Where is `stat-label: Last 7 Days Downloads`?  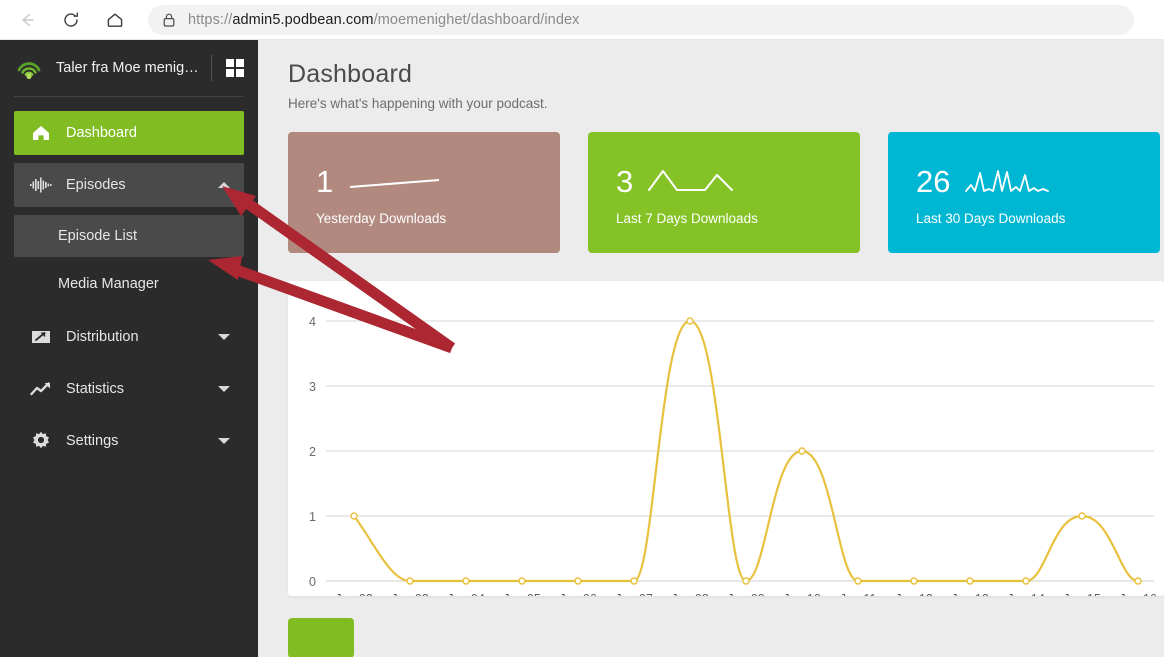
stat-label: Last 7 Days Downloads is located at coordinates (687, 218).